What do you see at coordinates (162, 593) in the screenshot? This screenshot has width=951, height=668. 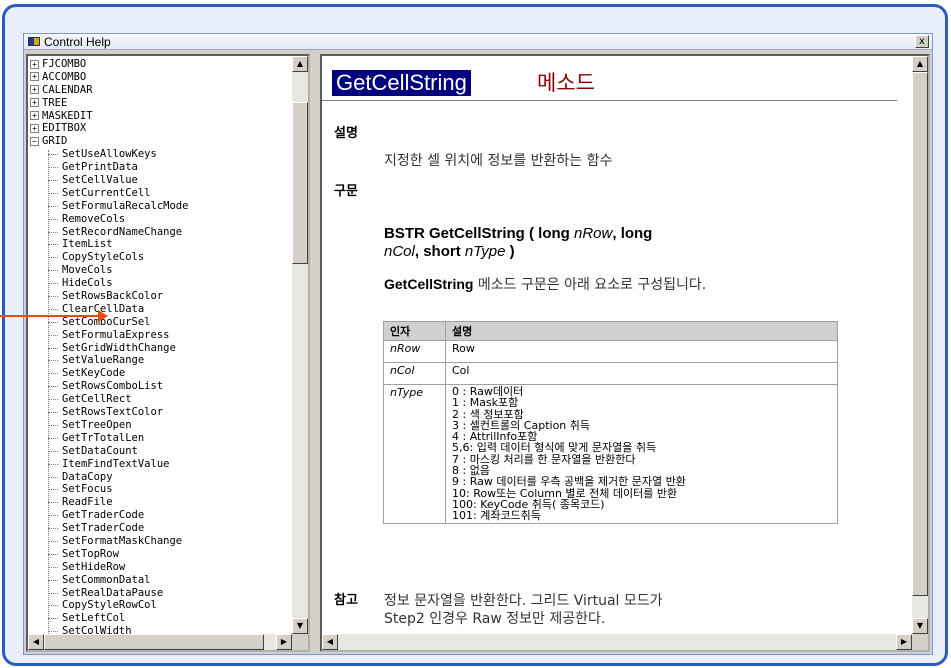 I see `tree-leaf-item: SetRealDataPause` at bounding box center [162, 593].